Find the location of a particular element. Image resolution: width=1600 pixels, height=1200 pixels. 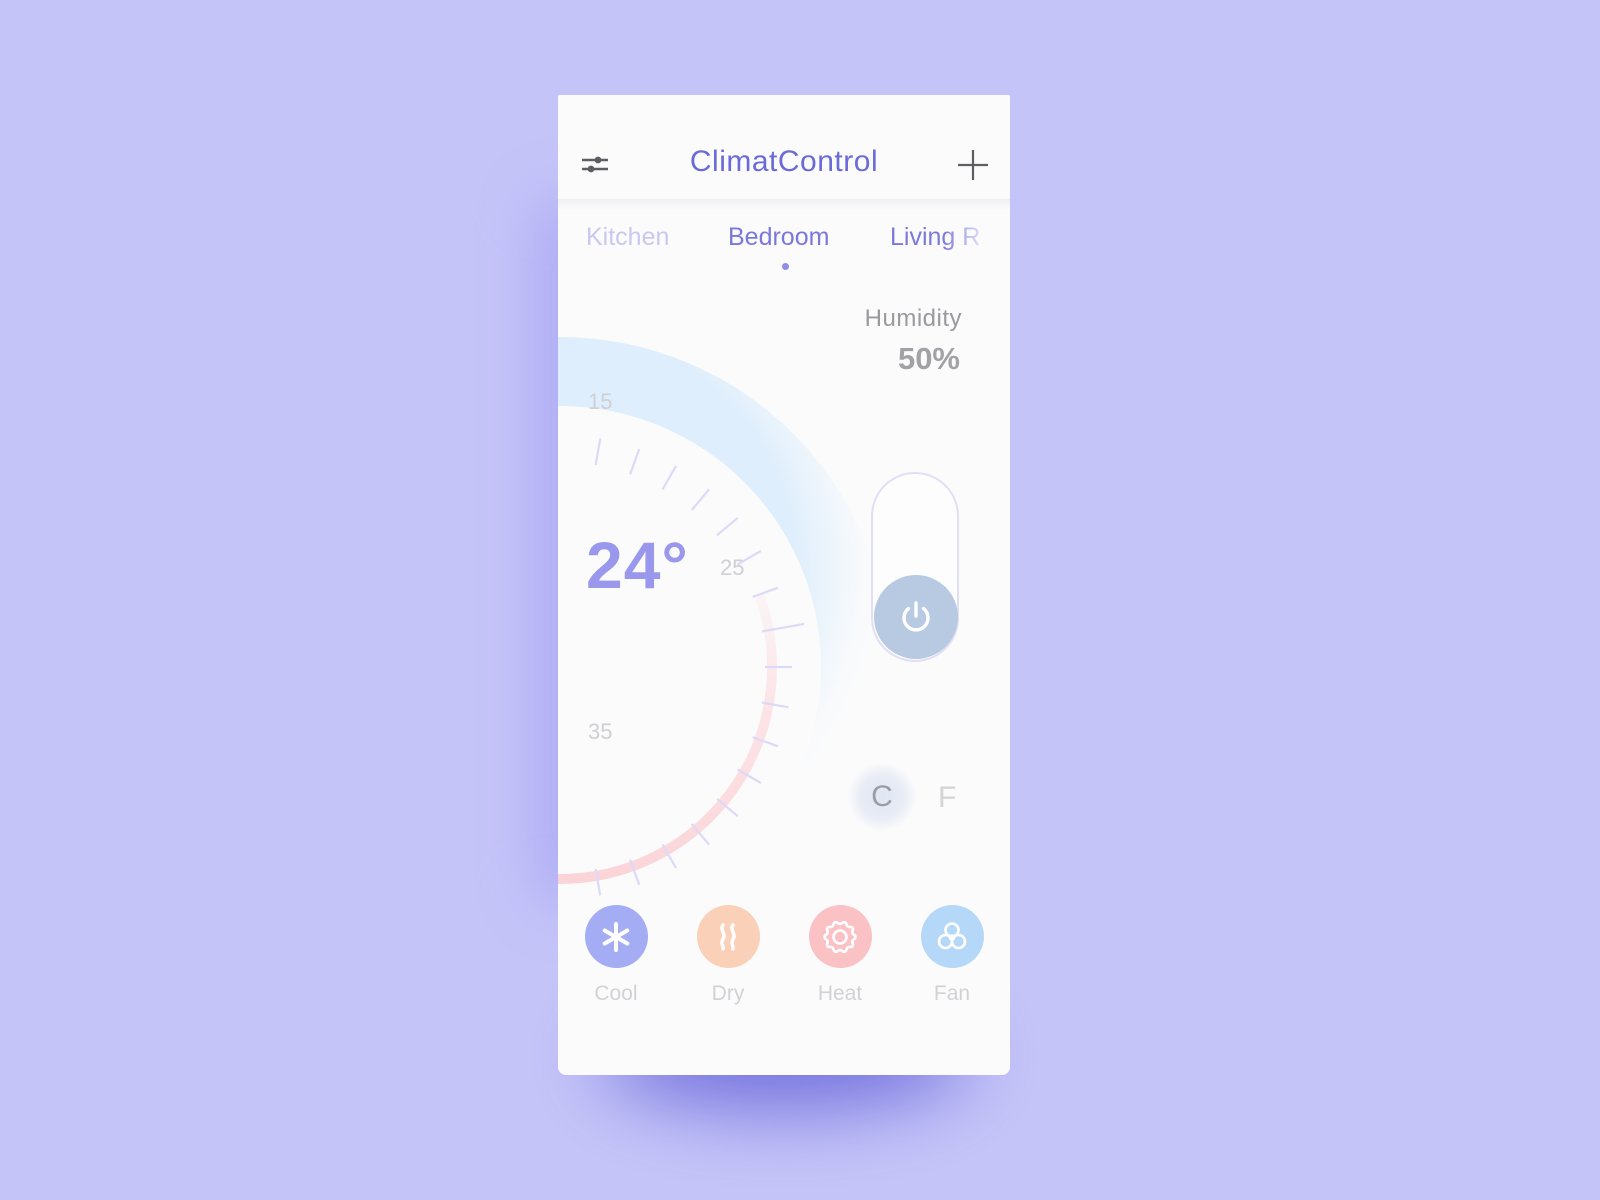

mode-heat-label: Heat is located at coordinates (840, 993).